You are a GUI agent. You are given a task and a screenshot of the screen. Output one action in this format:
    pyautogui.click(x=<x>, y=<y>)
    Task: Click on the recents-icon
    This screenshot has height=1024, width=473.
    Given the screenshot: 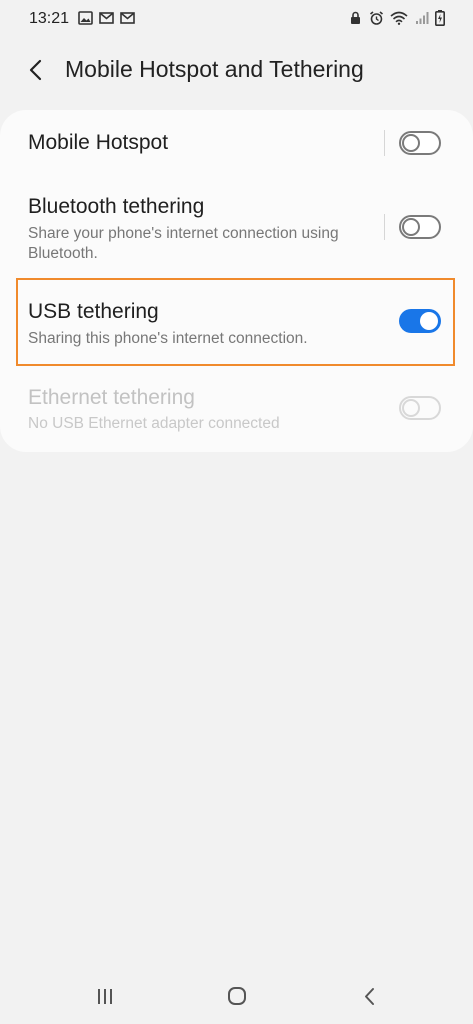 What is the action you would take?
    pyautogui.click(x=105, y=997)
    